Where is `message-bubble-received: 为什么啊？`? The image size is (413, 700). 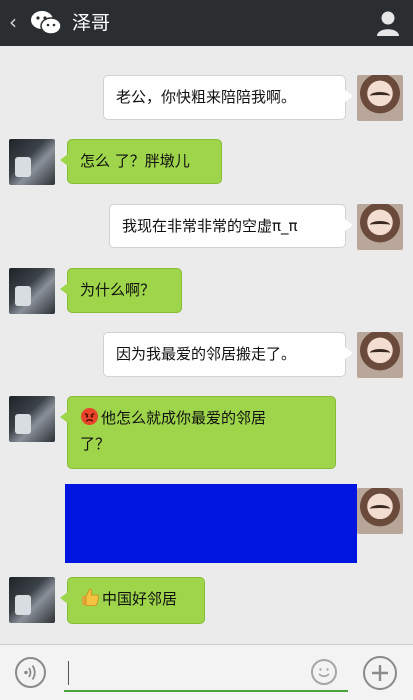
message-bubble-received: 为什么啊？ is located at coordinates (121, 290).